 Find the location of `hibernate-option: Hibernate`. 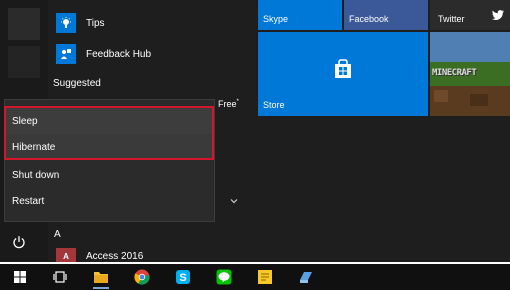

hibernate-option: Hibernate is located at coordinates (109, 147).